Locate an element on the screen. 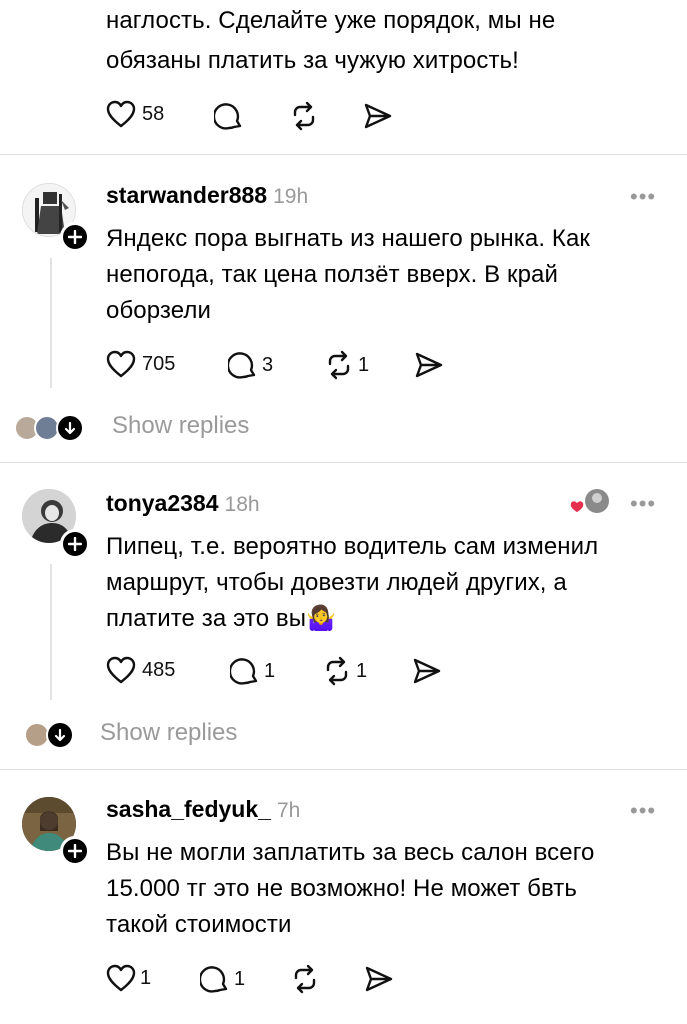  like-button: 705 is located at coordinates (140, 364).